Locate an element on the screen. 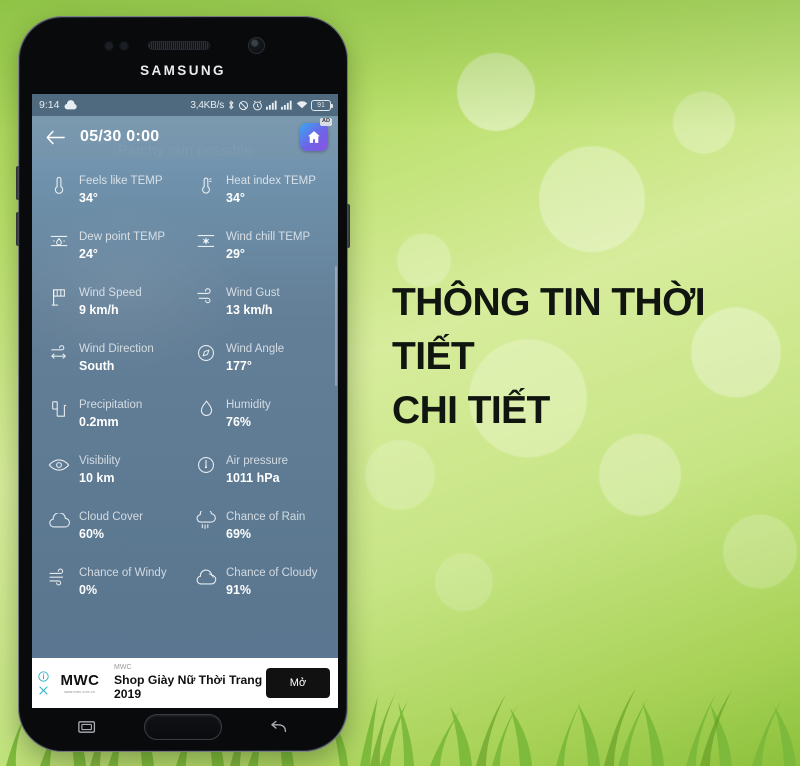 This screenshot has width=800, height=766. detail-cell-wind-gust: Wind Gust 13 km/h is located at coordinates (258, 302).